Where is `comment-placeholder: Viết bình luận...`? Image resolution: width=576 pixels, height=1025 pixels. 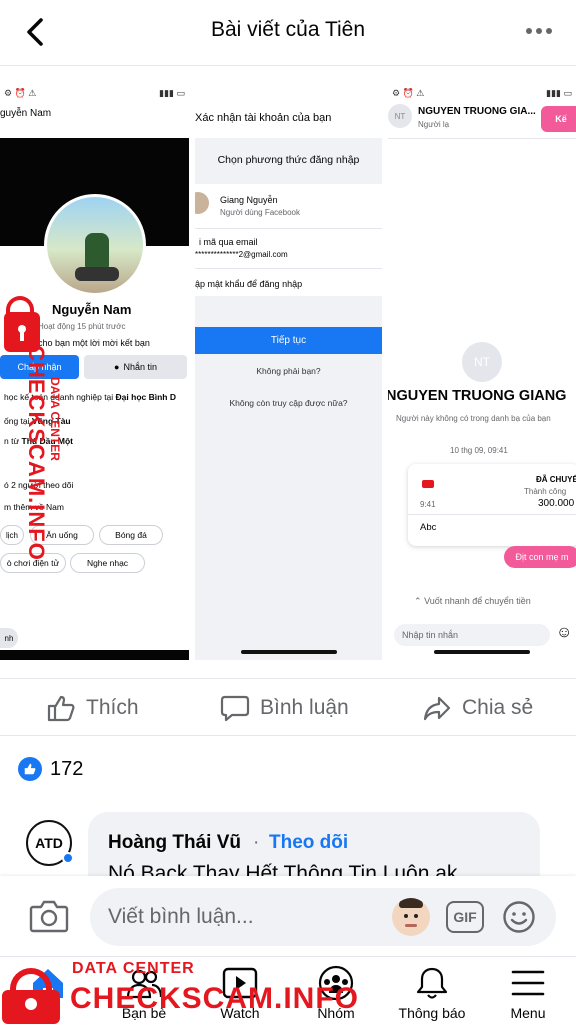
comment-placeholder: Viết bình luận... is located at coordinates (181, 916).